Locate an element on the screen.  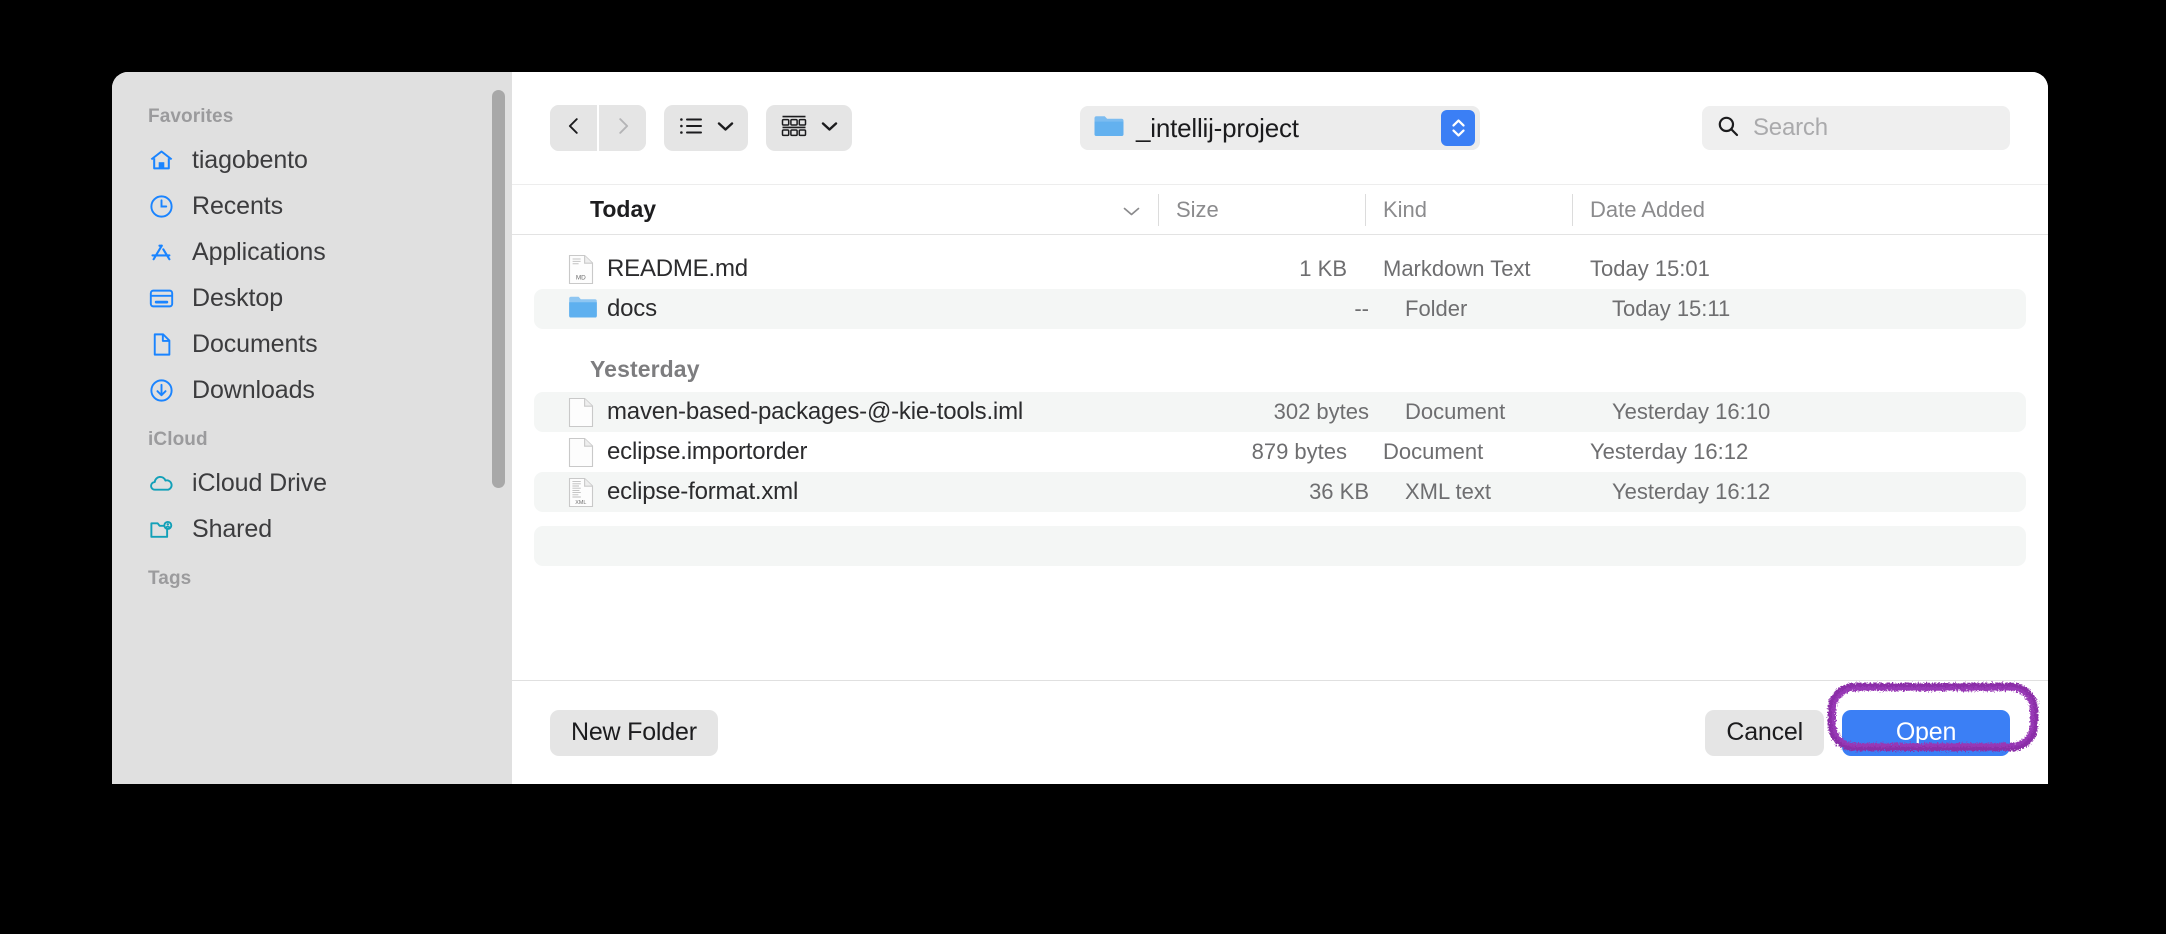
back-button is located at coordinates (573, 128).